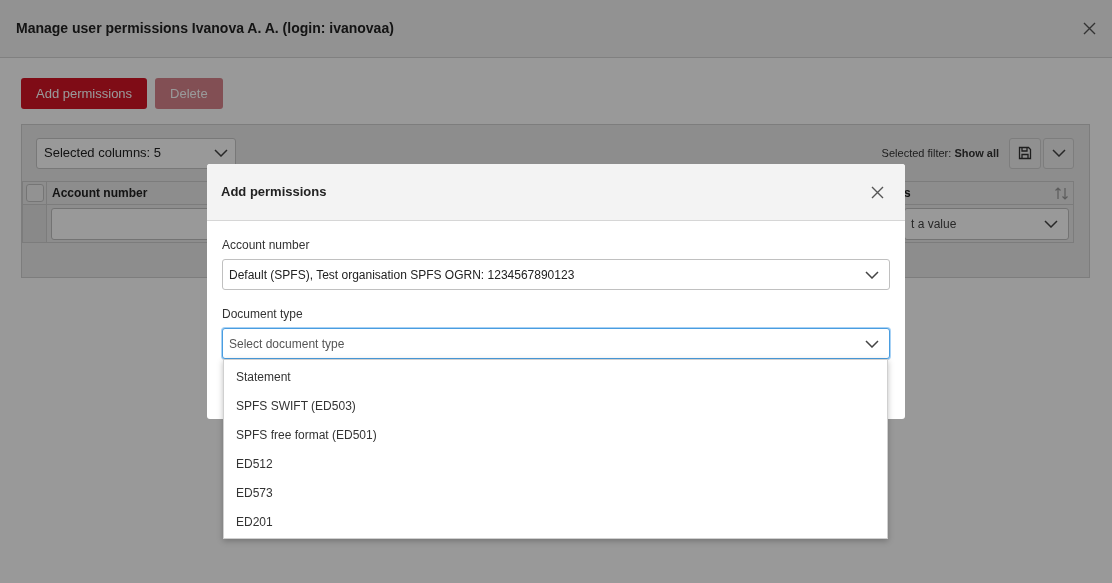  What do you see at coordinates (555, 463) in the screenshot?
I see `dropdown-option: ED512` at bounding box center [555, 463].